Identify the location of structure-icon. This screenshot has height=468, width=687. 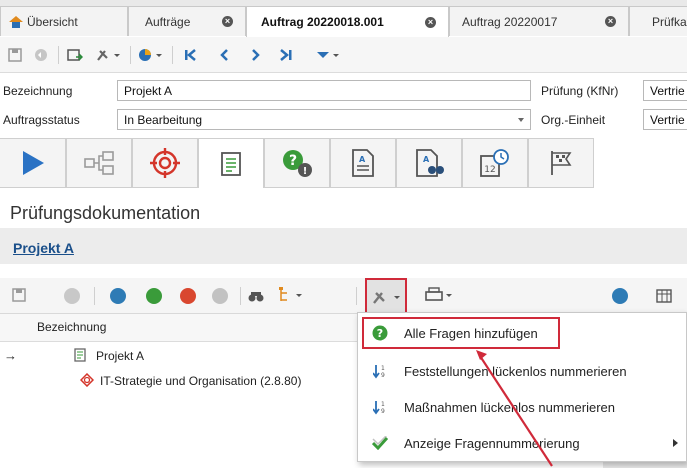
(99, 163).